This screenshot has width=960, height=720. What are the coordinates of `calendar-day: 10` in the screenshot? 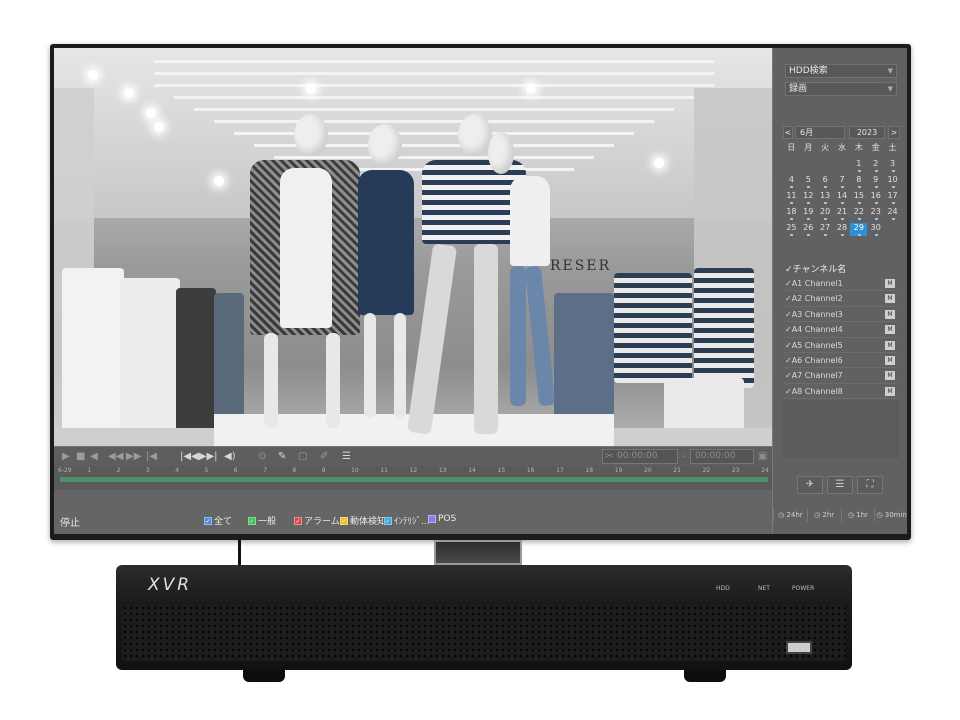 It's located at (892, 181).